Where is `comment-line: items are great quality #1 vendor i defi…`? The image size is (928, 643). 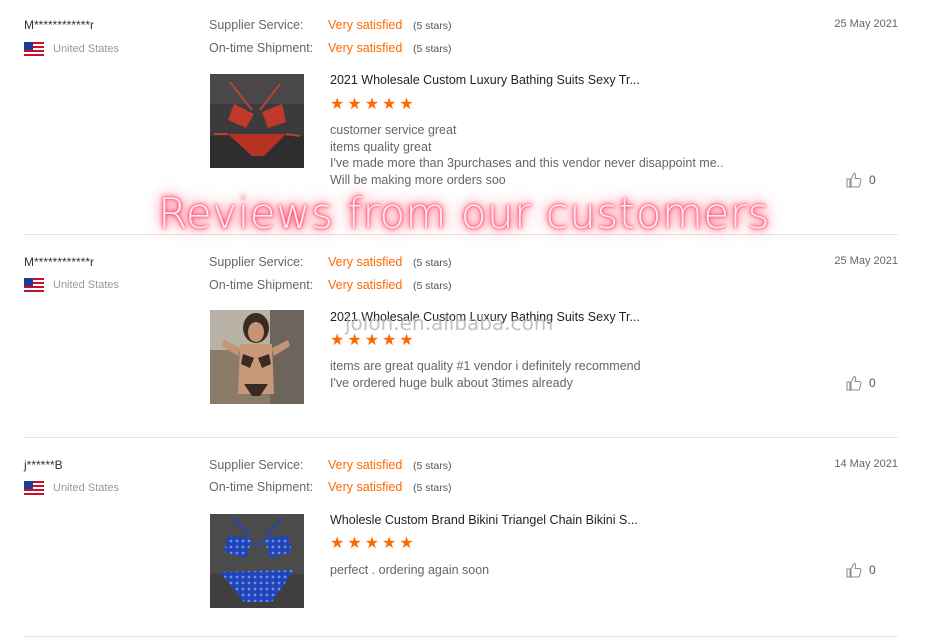
comment-line: items are great quality #1 vendor i defi… is located at coordinates (485, 366).